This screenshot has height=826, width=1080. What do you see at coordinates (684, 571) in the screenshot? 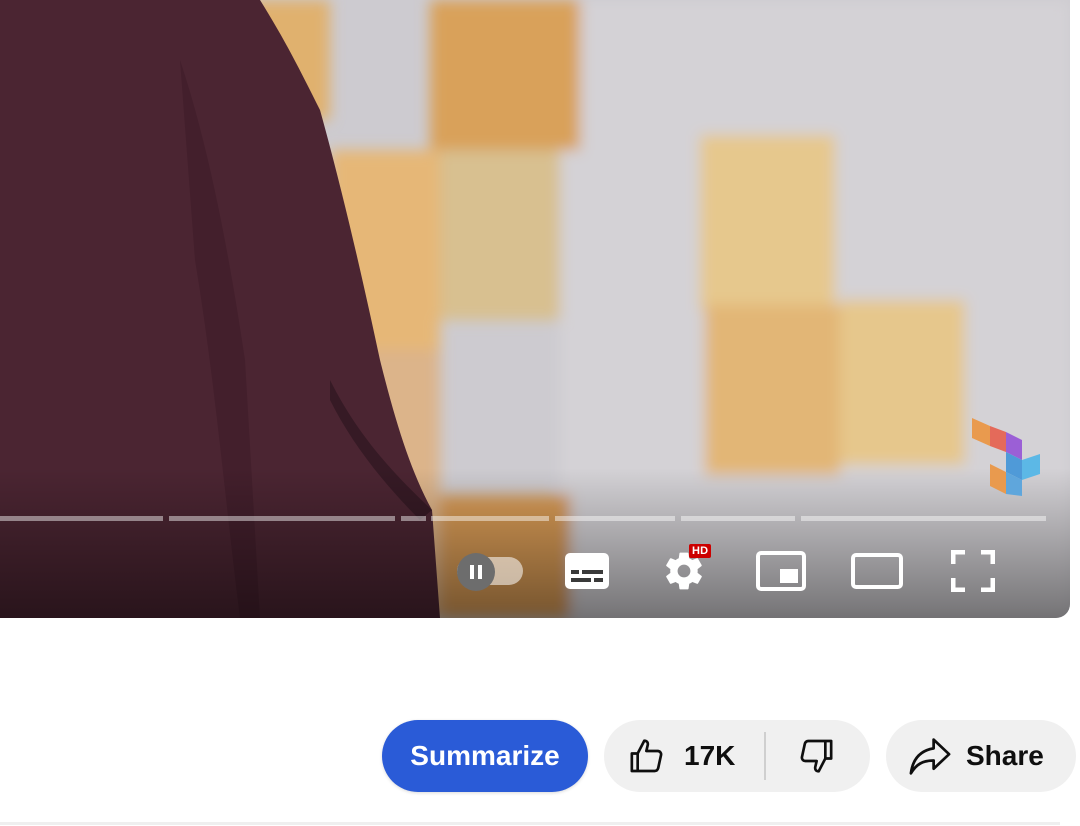
I see `settings-button: HD` at bounding box center [684, 571].